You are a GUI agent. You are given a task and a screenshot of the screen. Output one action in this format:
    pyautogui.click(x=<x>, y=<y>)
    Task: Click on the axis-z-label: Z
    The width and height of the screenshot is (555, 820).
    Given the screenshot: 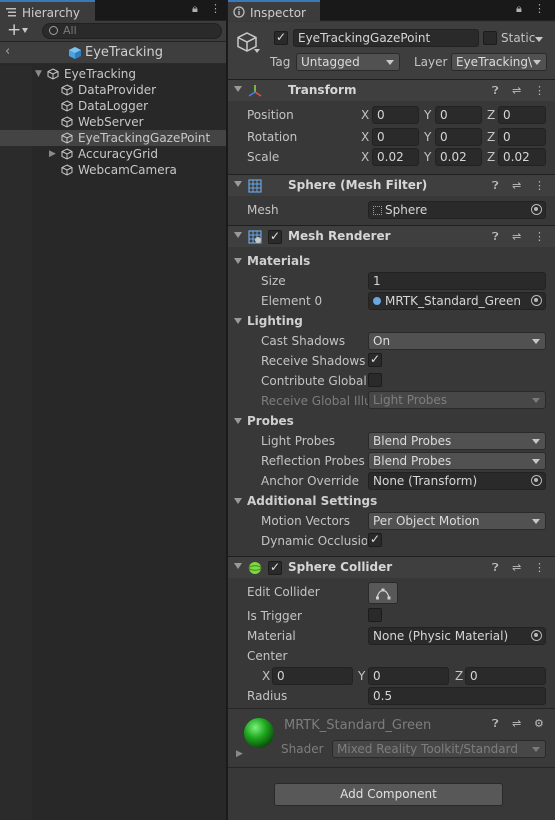 What is the action you would take?
    pyautogui.click(x=459, y=676)
    